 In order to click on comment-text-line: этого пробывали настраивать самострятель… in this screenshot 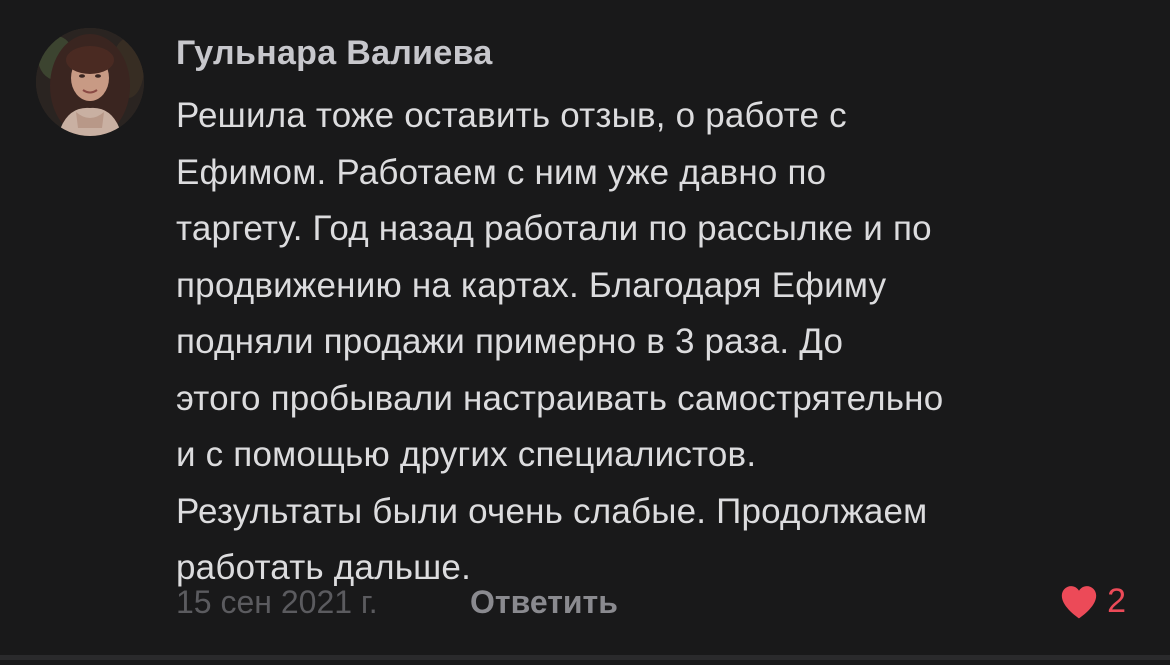, I will do `click(560, 398)`.